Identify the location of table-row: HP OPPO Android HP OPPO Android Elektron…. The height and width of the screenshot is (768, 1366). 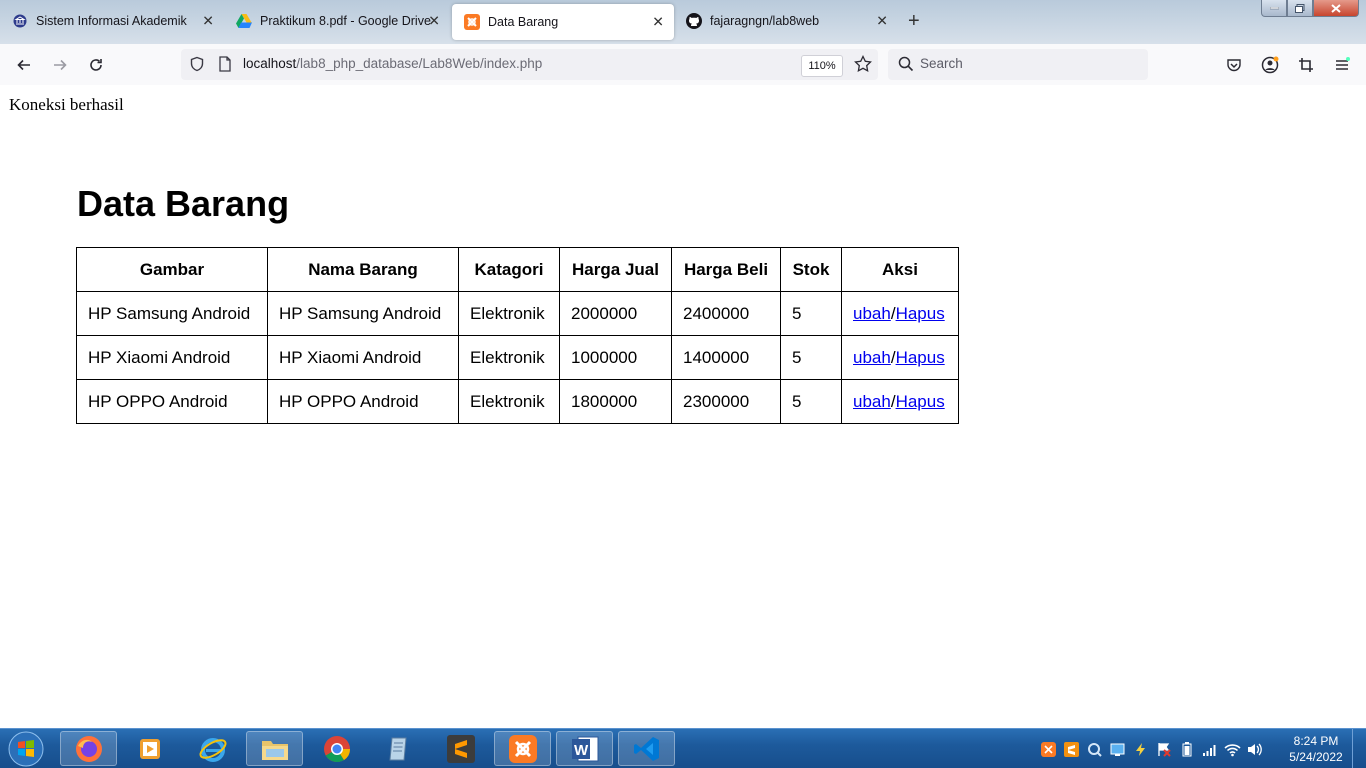
(517, 401).